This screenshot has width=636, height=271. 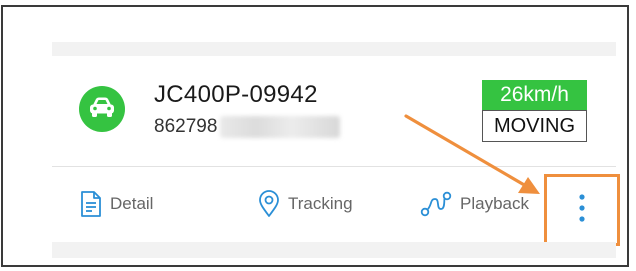 I want to click on detail-button: Detail, so click(x=116, y=204).